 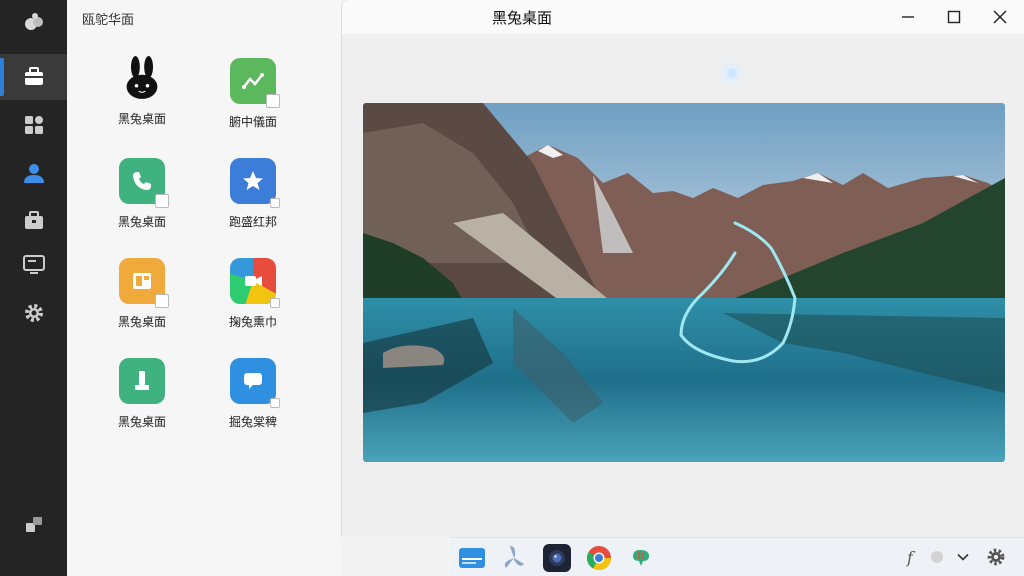 I want to click on close-icon, so click(x=1000, y=17).